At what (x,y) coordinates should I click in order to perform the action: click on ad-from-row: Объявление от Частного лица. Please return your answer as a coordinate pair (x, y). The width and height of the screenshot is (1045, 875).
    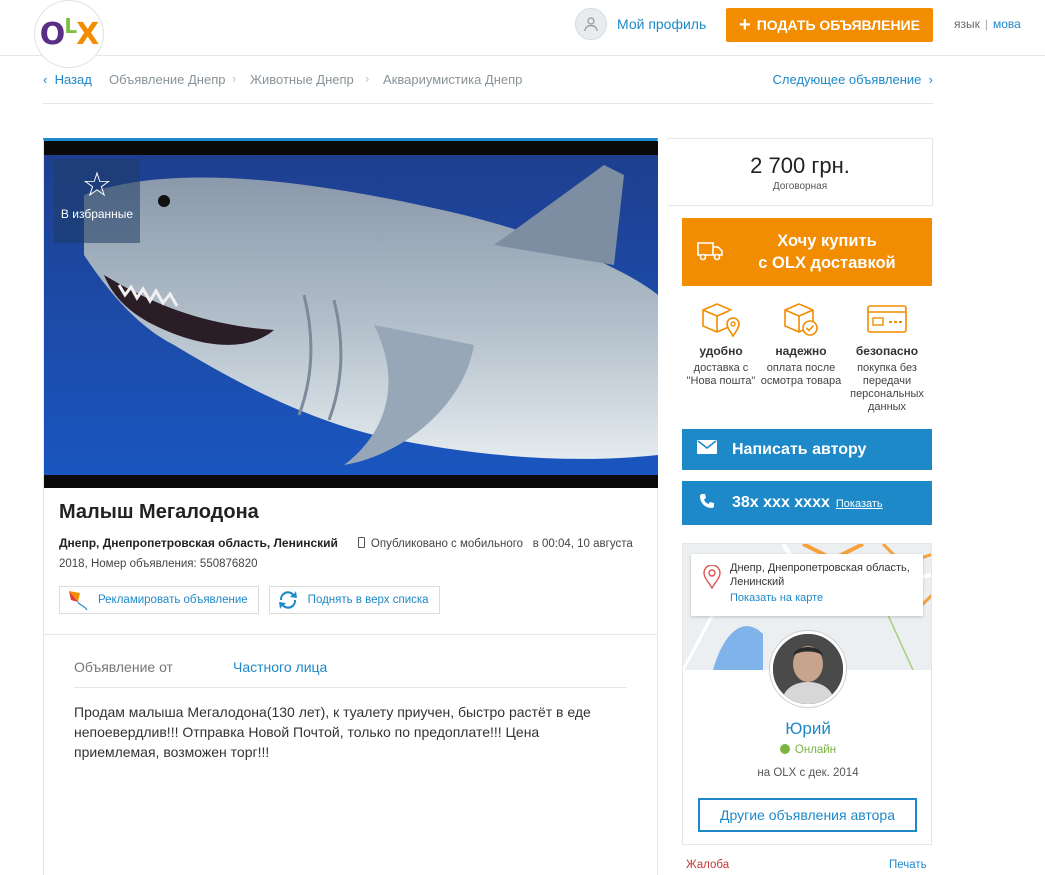
    Looking at the image, I should click on (350, 673).